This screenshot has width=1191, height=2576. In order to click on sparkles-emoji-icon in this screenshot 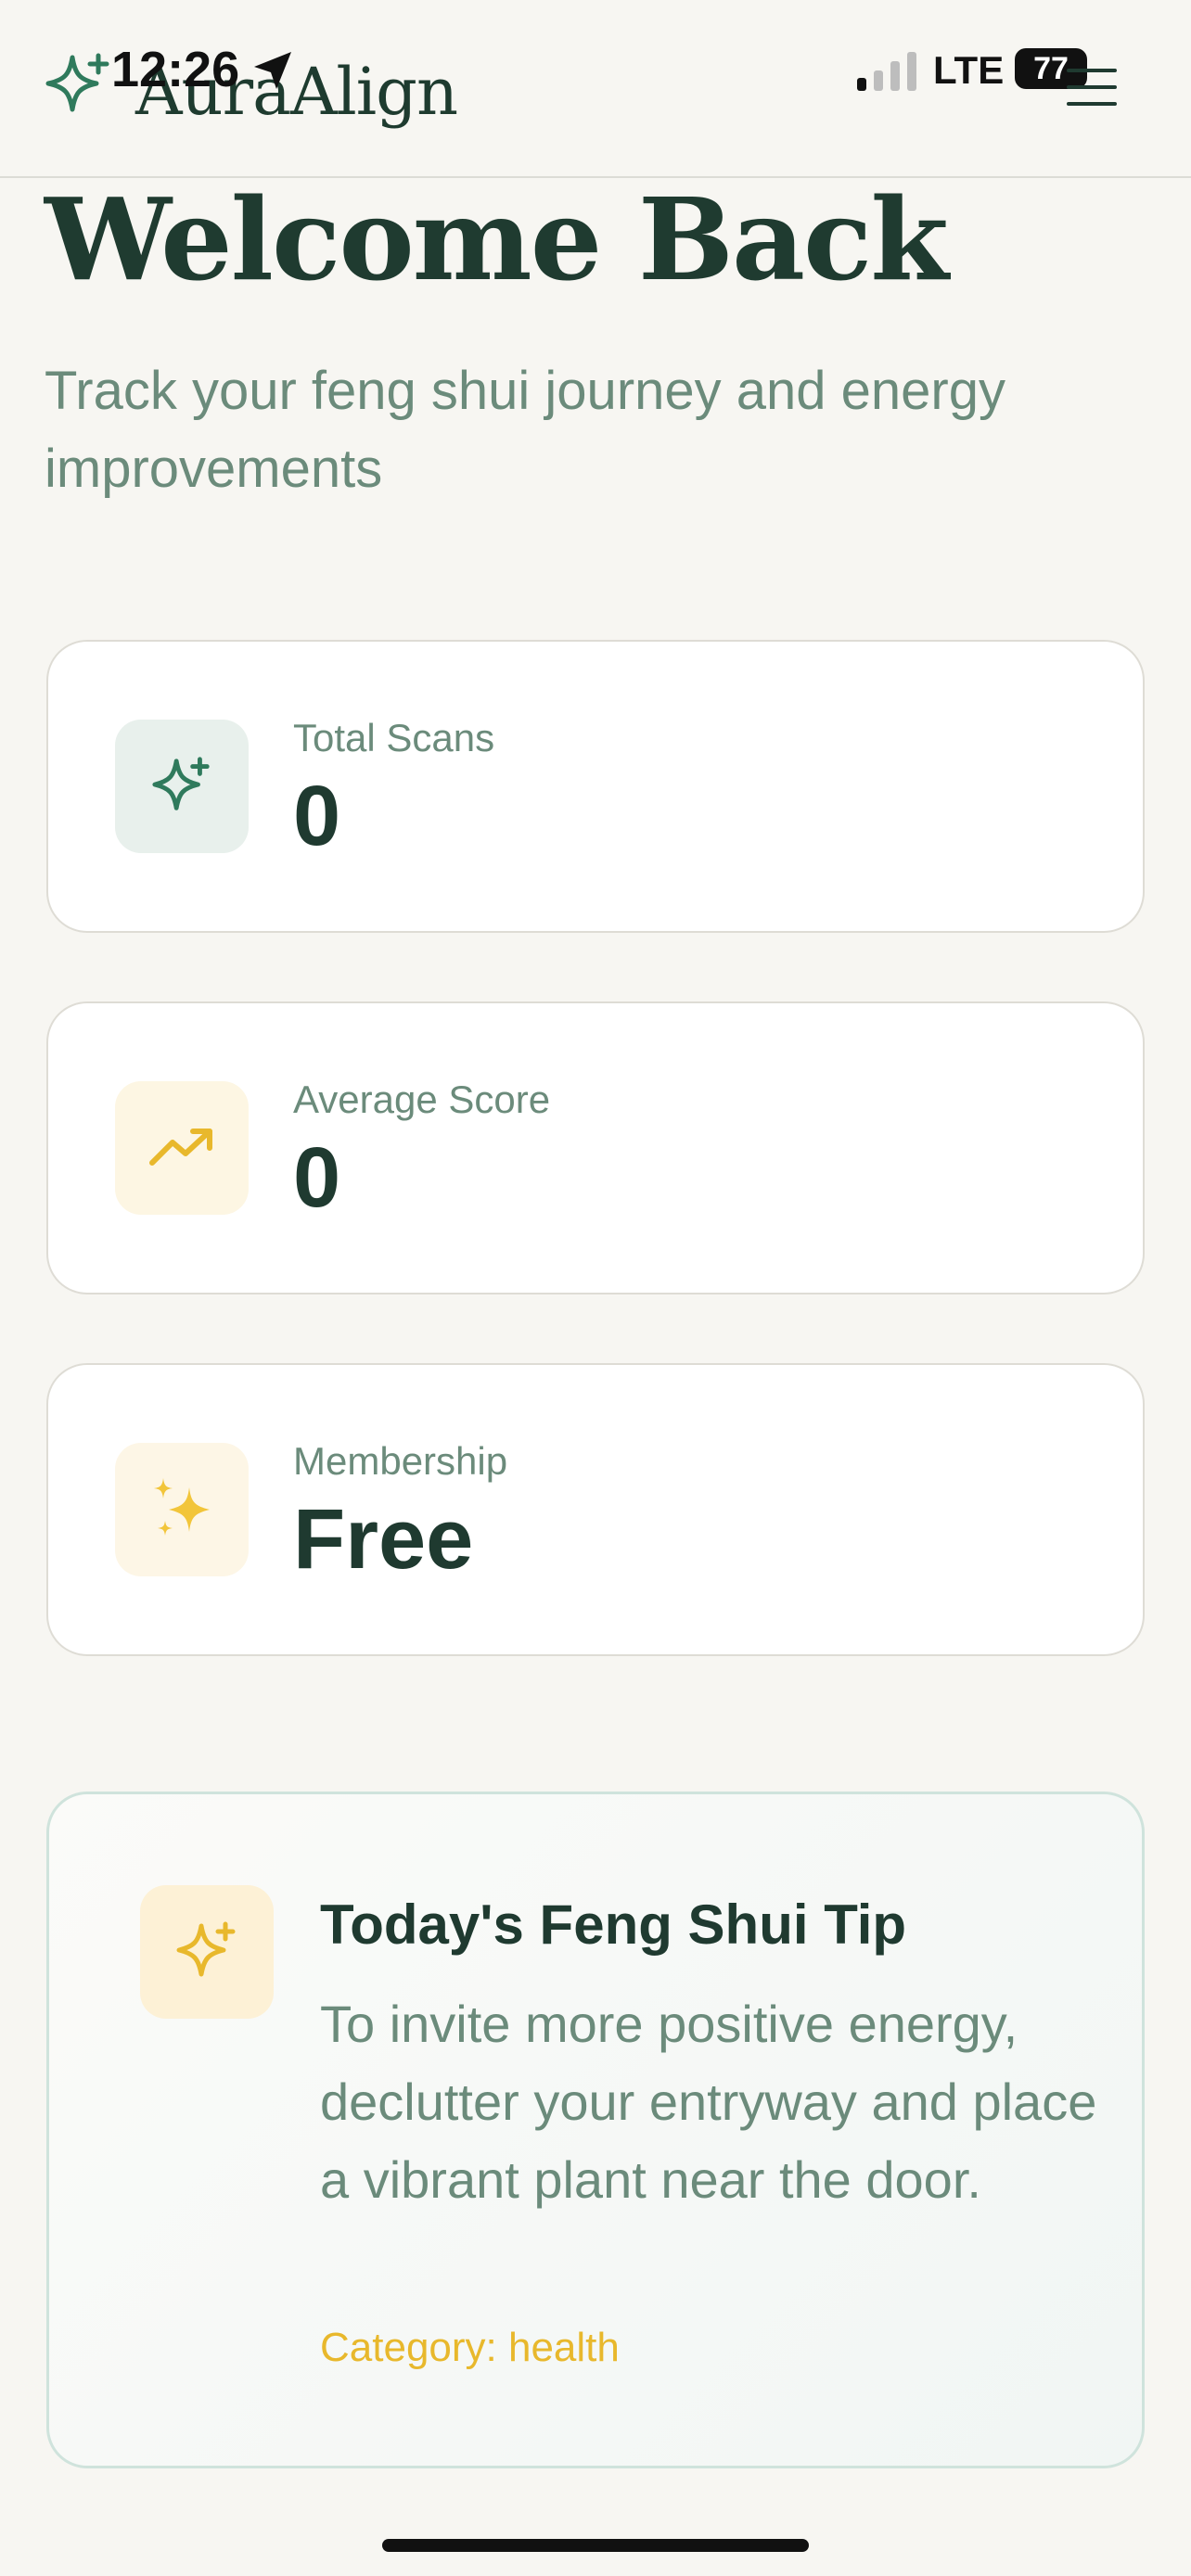, I will do `click(182, 1507)`.